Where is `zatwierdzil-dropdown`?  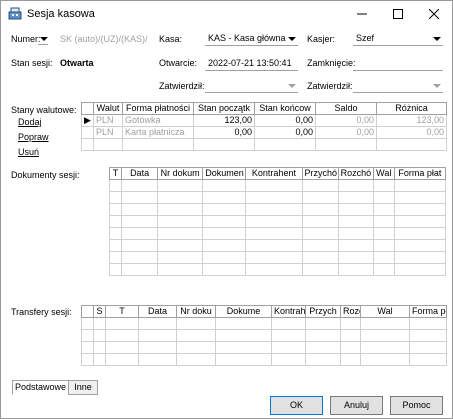 zatwierdzil-dropdown is located at coordinates (251, 85).